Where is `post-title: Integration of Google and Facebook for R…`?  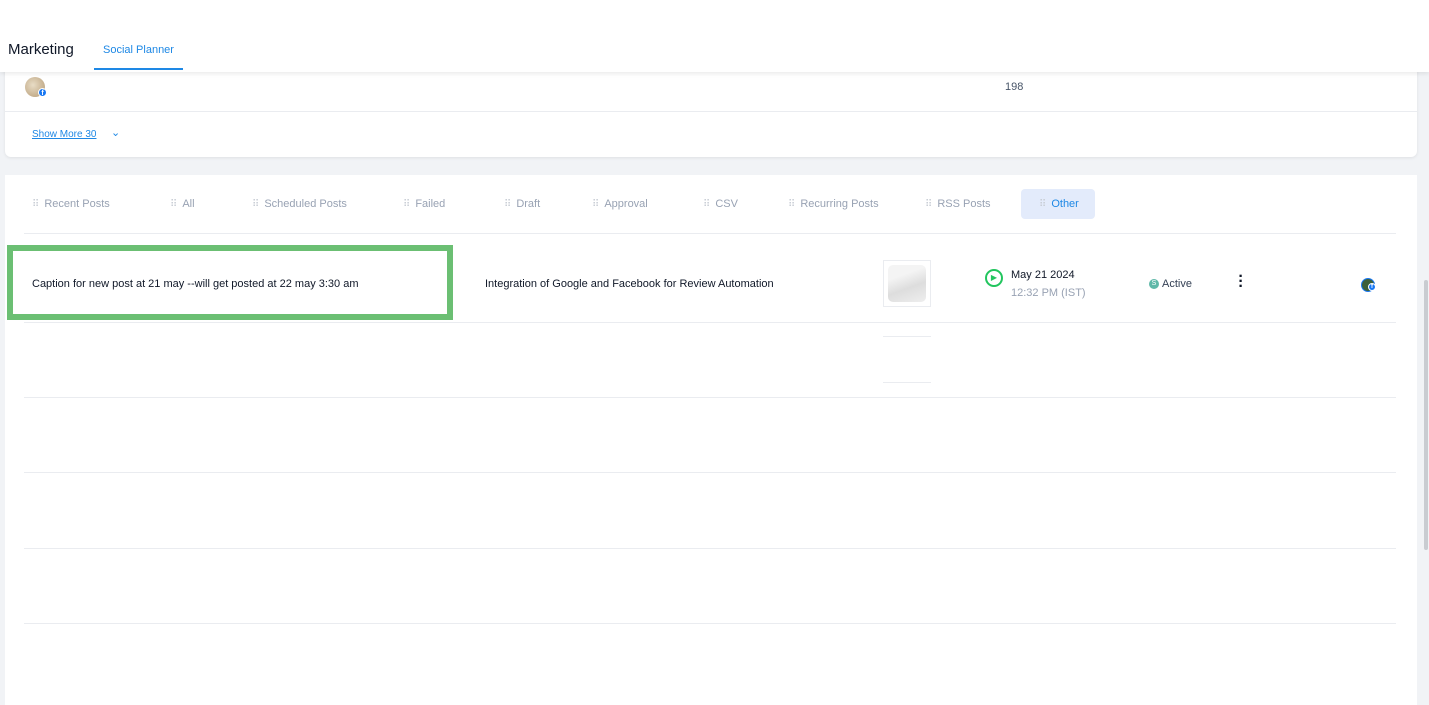
post-title: Integration of Google and Facebook for R… is located at coordinates (629, 284).